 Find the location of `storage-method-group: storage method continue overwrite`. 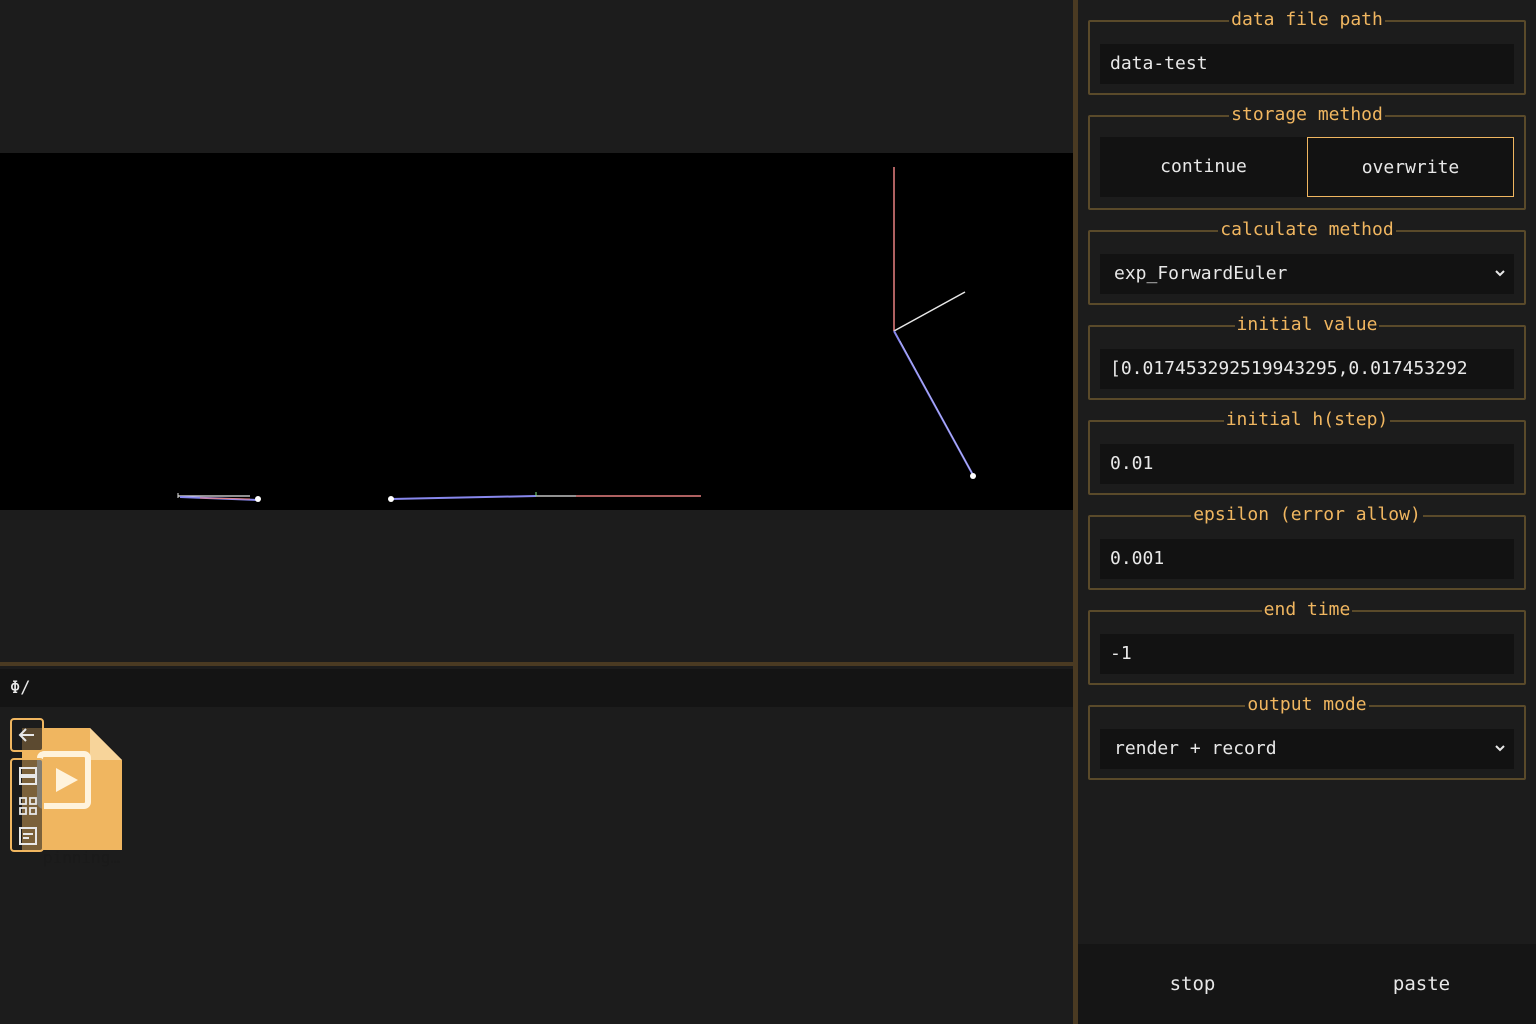

storage-method-group: storage method continue overwrite is located at coordinates (1307, 157).